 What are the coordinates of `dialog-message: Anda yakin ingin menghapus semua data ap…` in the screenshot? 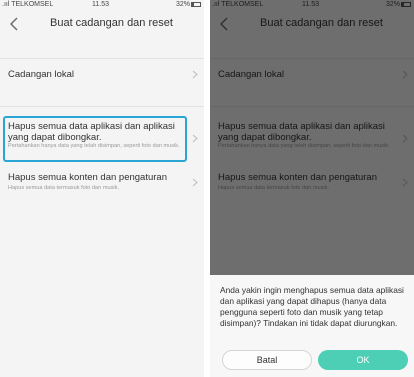 It's located at (312, 306).